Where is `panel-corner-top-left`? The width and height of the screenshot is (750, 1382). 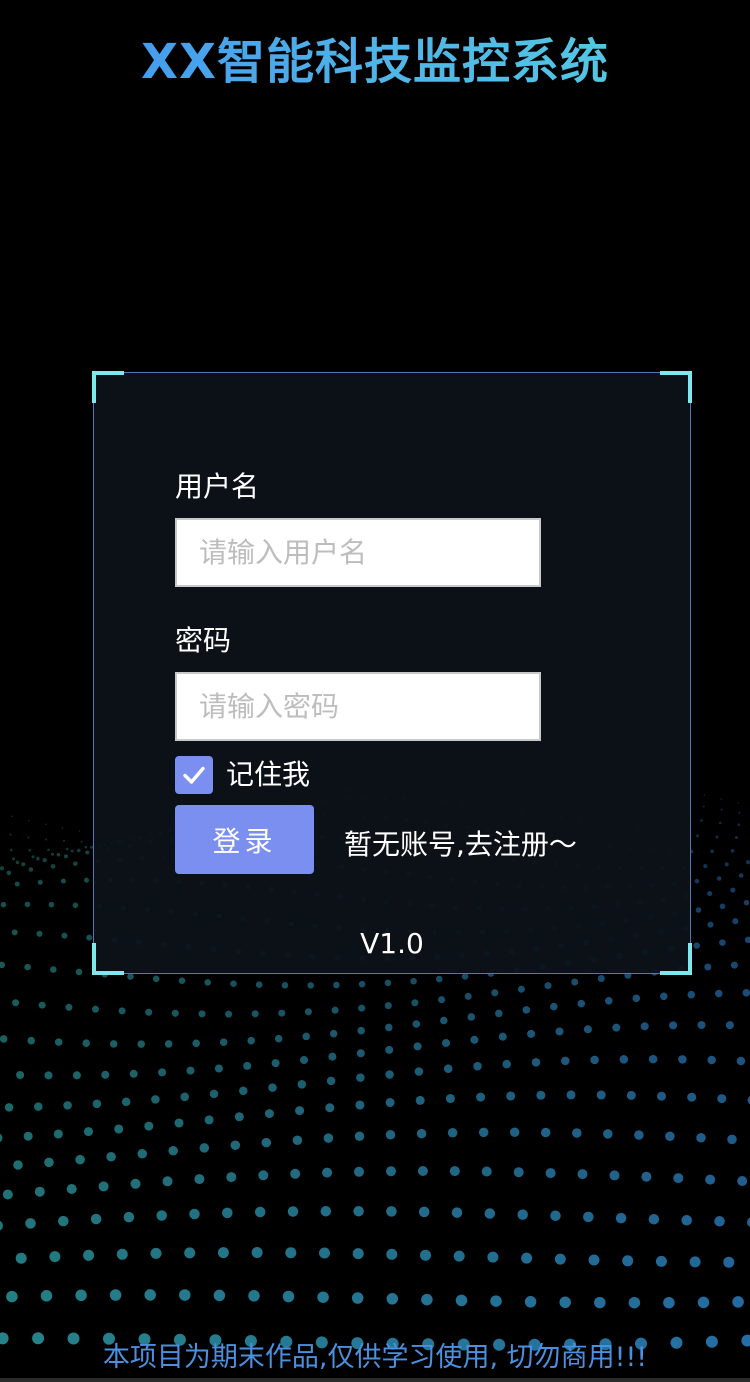 panel-corner-top-left is located at coordinates (108, 387).